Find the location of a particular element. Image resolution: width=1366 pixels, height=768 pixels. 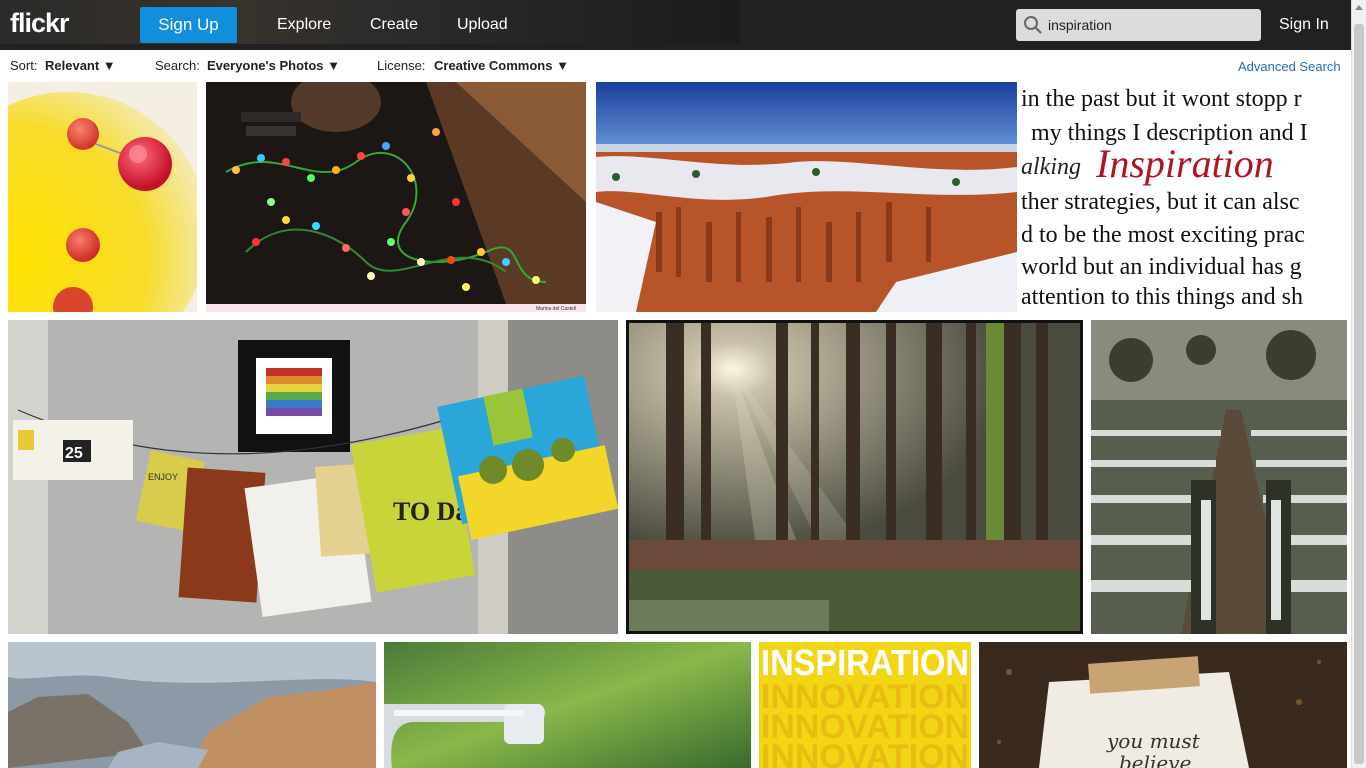

photo-credit: Marina del Castell is located at coordinates (556, 309).